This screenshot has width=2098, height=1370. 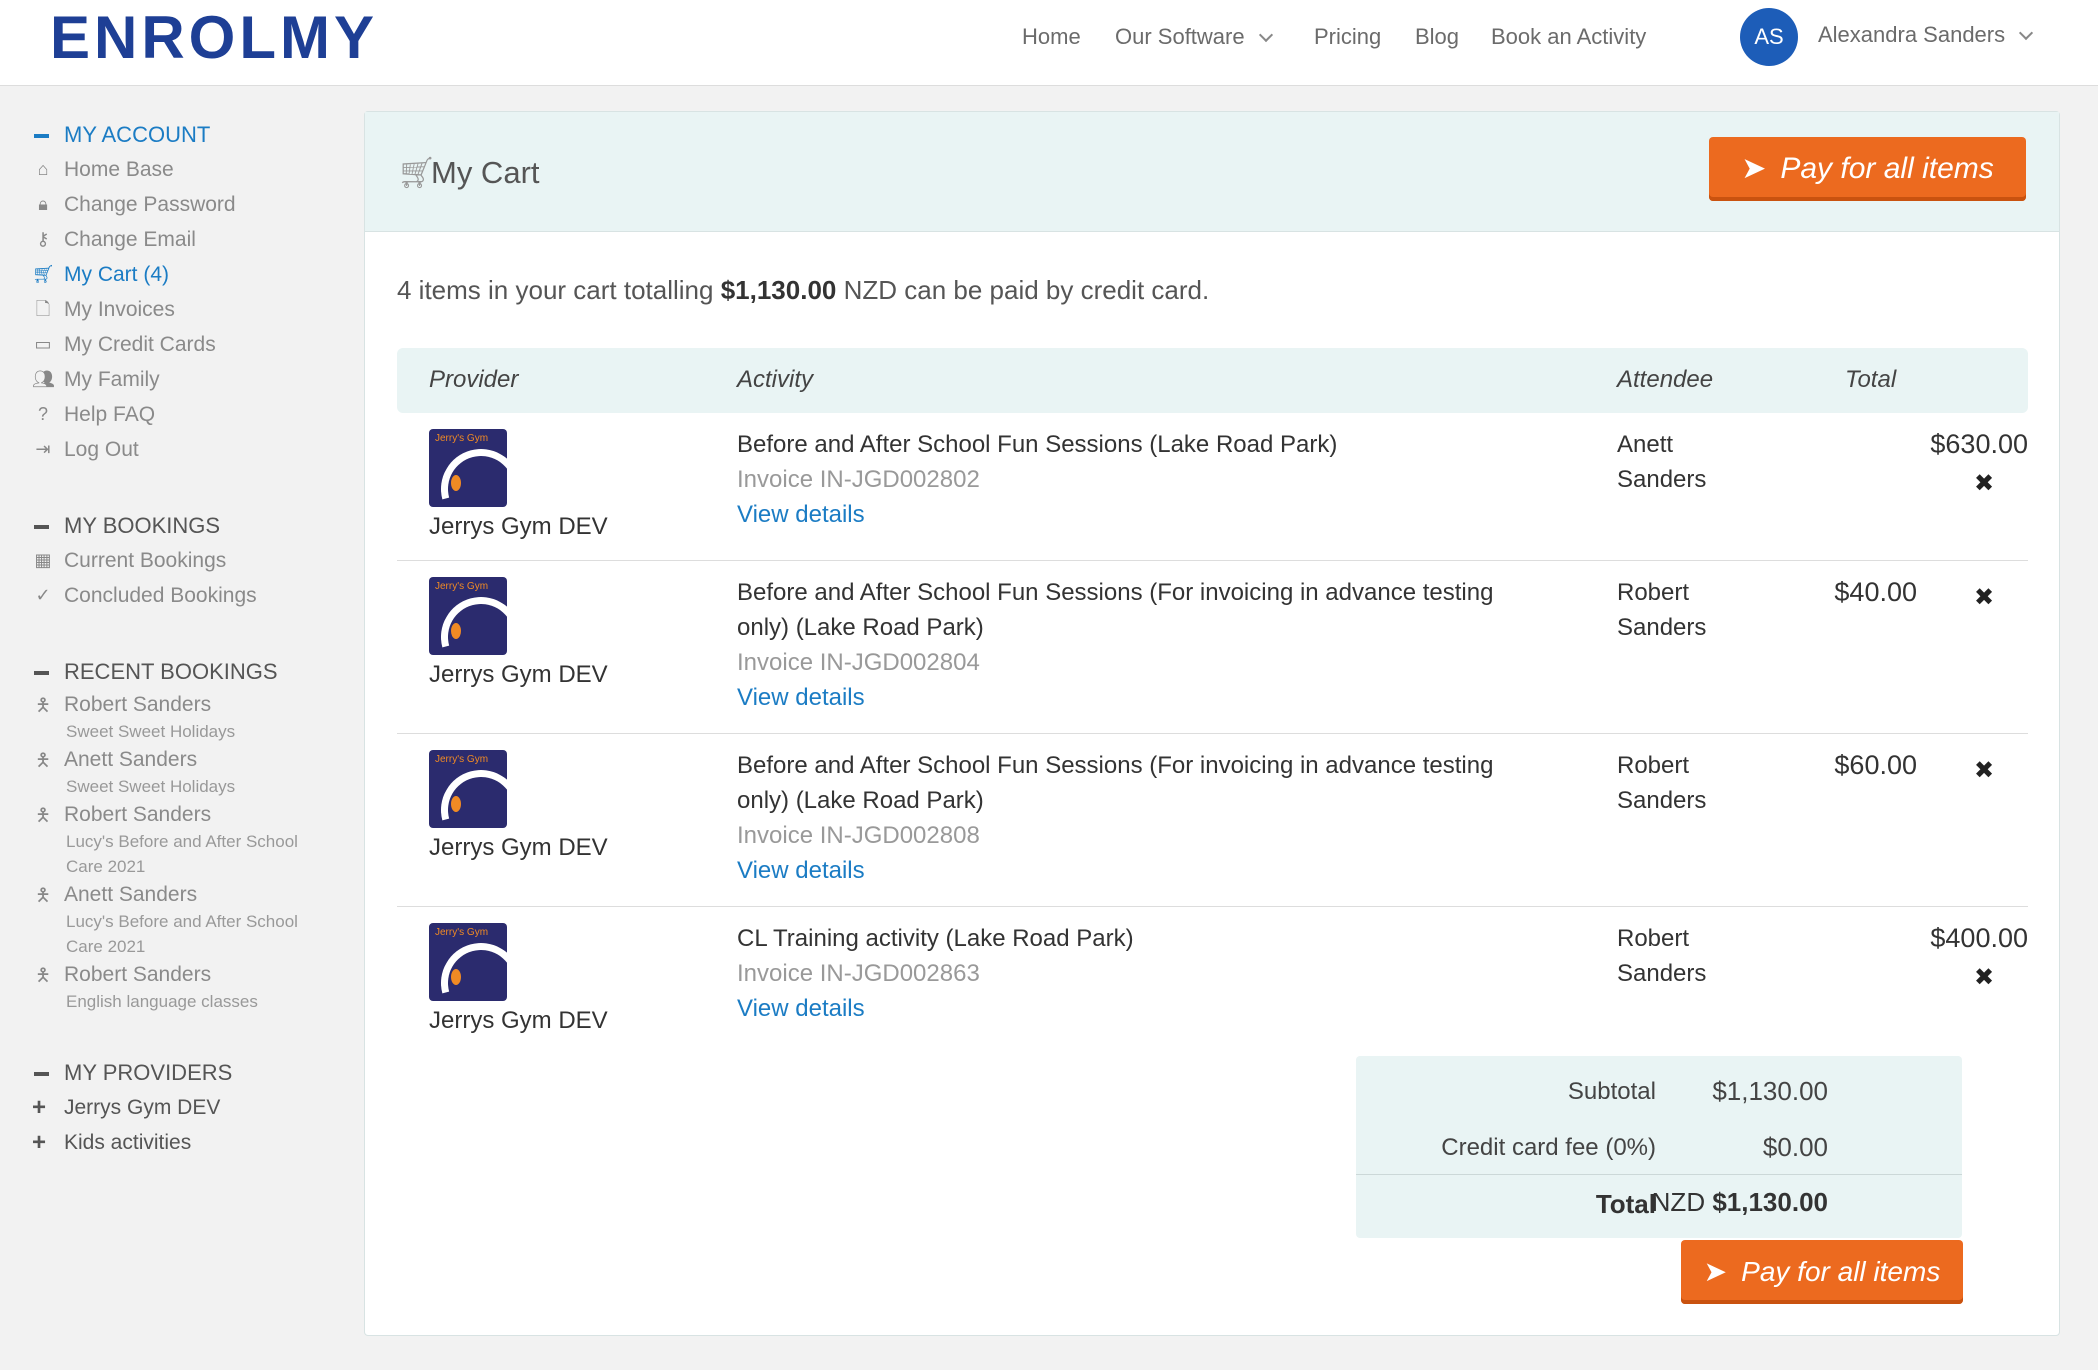 I want to click on nav-home: Home, so click(x=1051, y=37).